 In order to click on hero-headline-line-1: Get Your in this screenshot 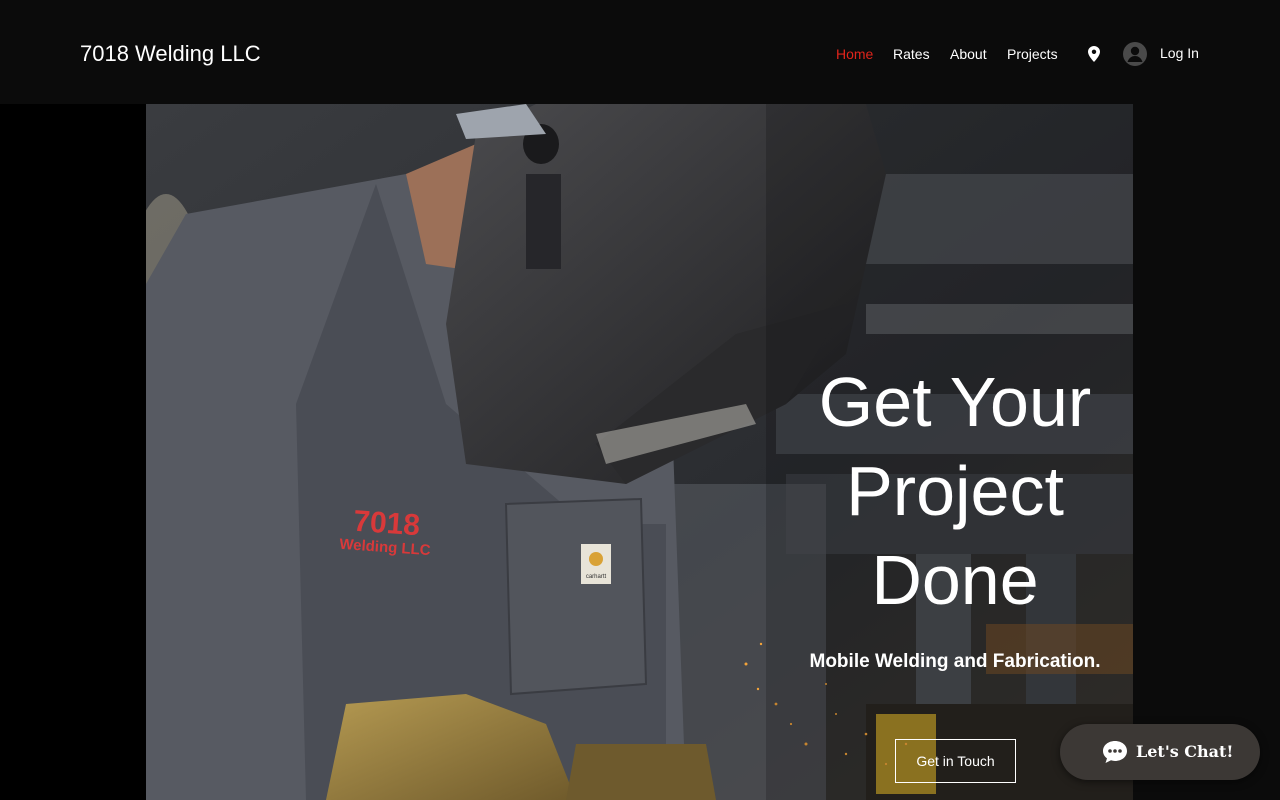, I will do `click(955, 402)`.